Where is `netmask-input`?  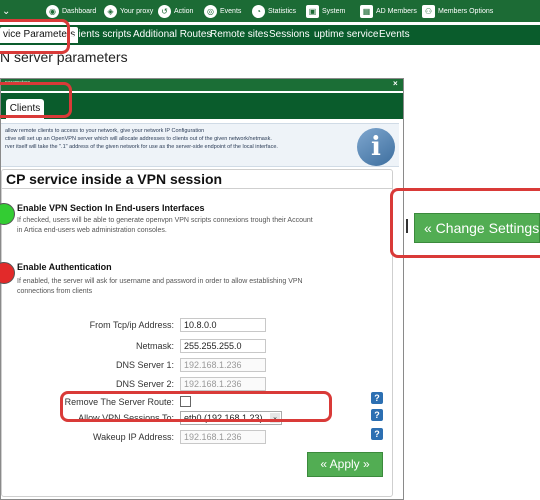 netmask-input is located at coordinates (223, 346).